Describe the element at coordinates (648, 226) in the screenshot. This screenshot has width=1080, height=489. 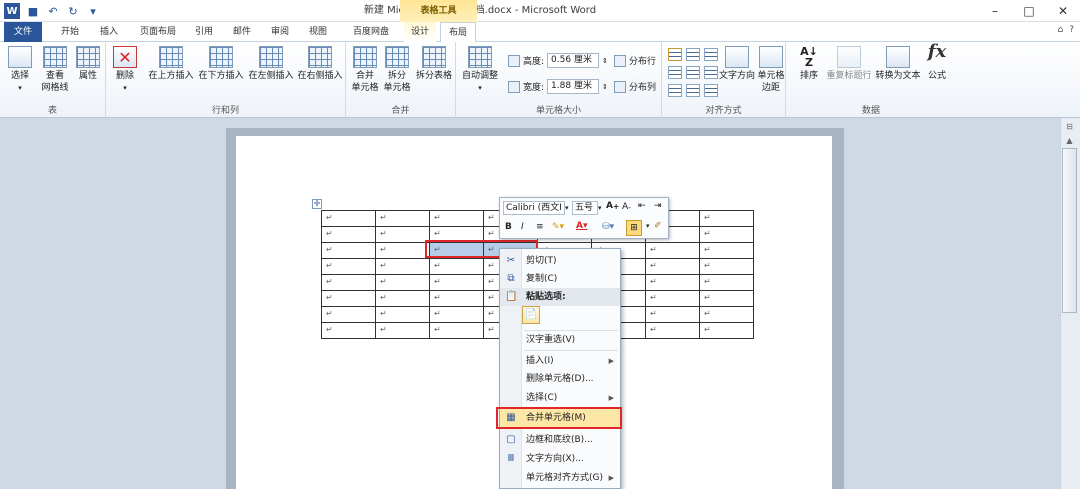
I see `borders-dropdown-icon: ▾` at that location.